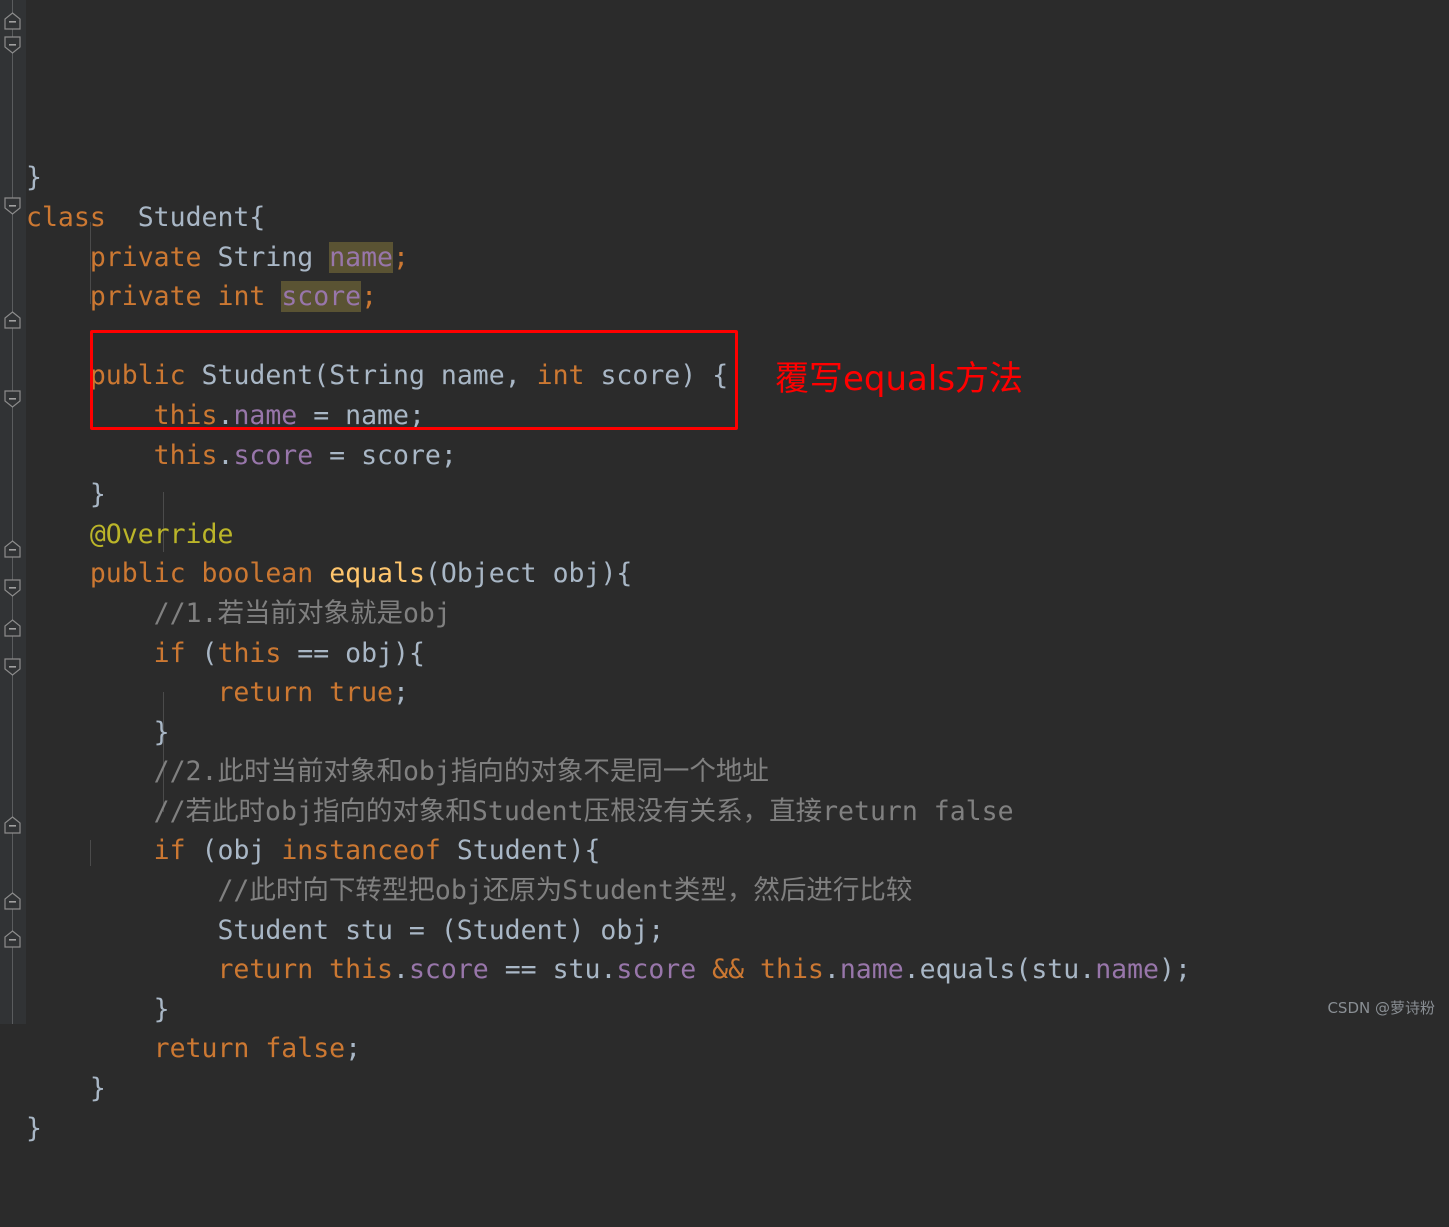 This screenshot has width=1449, height=1227. I want to click on code-token: ,, so click(512, 376).